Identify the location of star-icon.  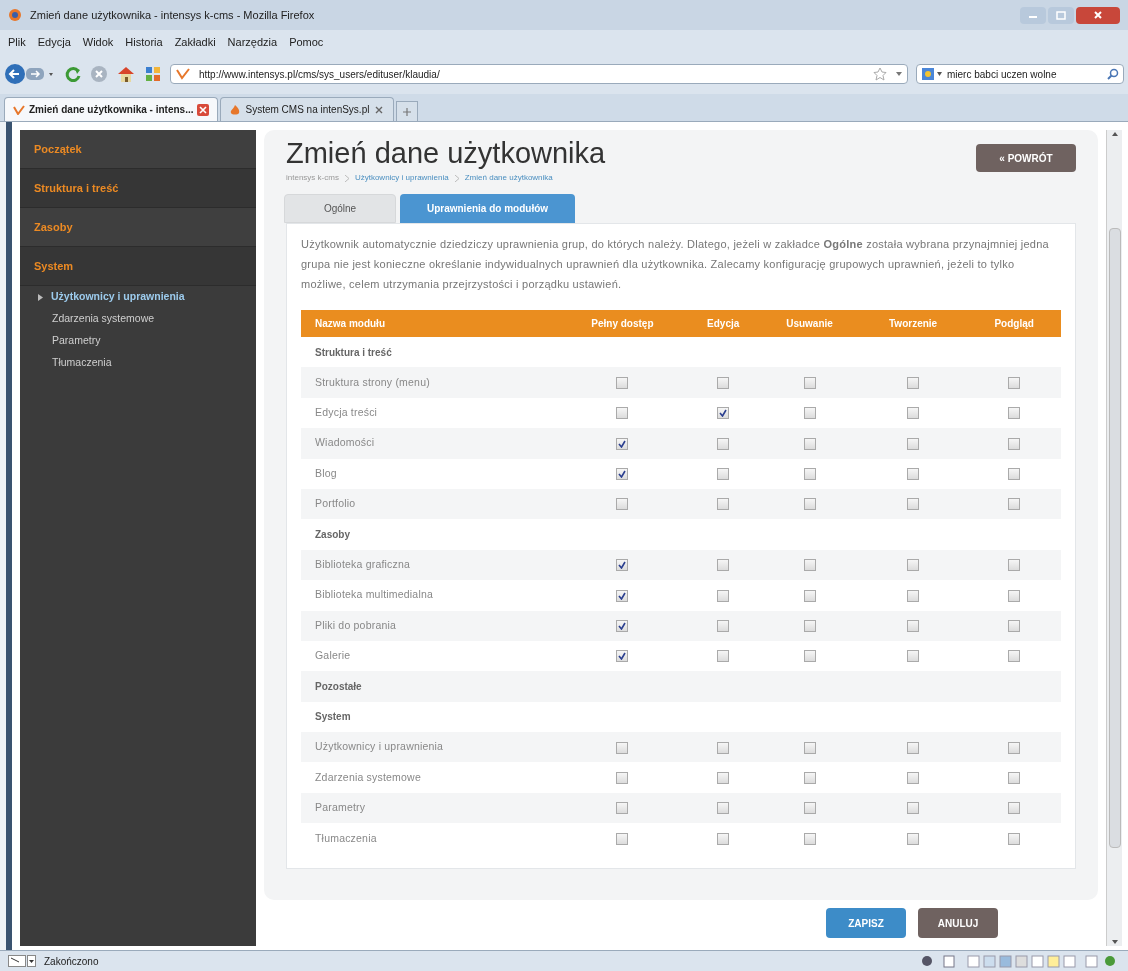
(880, 74).